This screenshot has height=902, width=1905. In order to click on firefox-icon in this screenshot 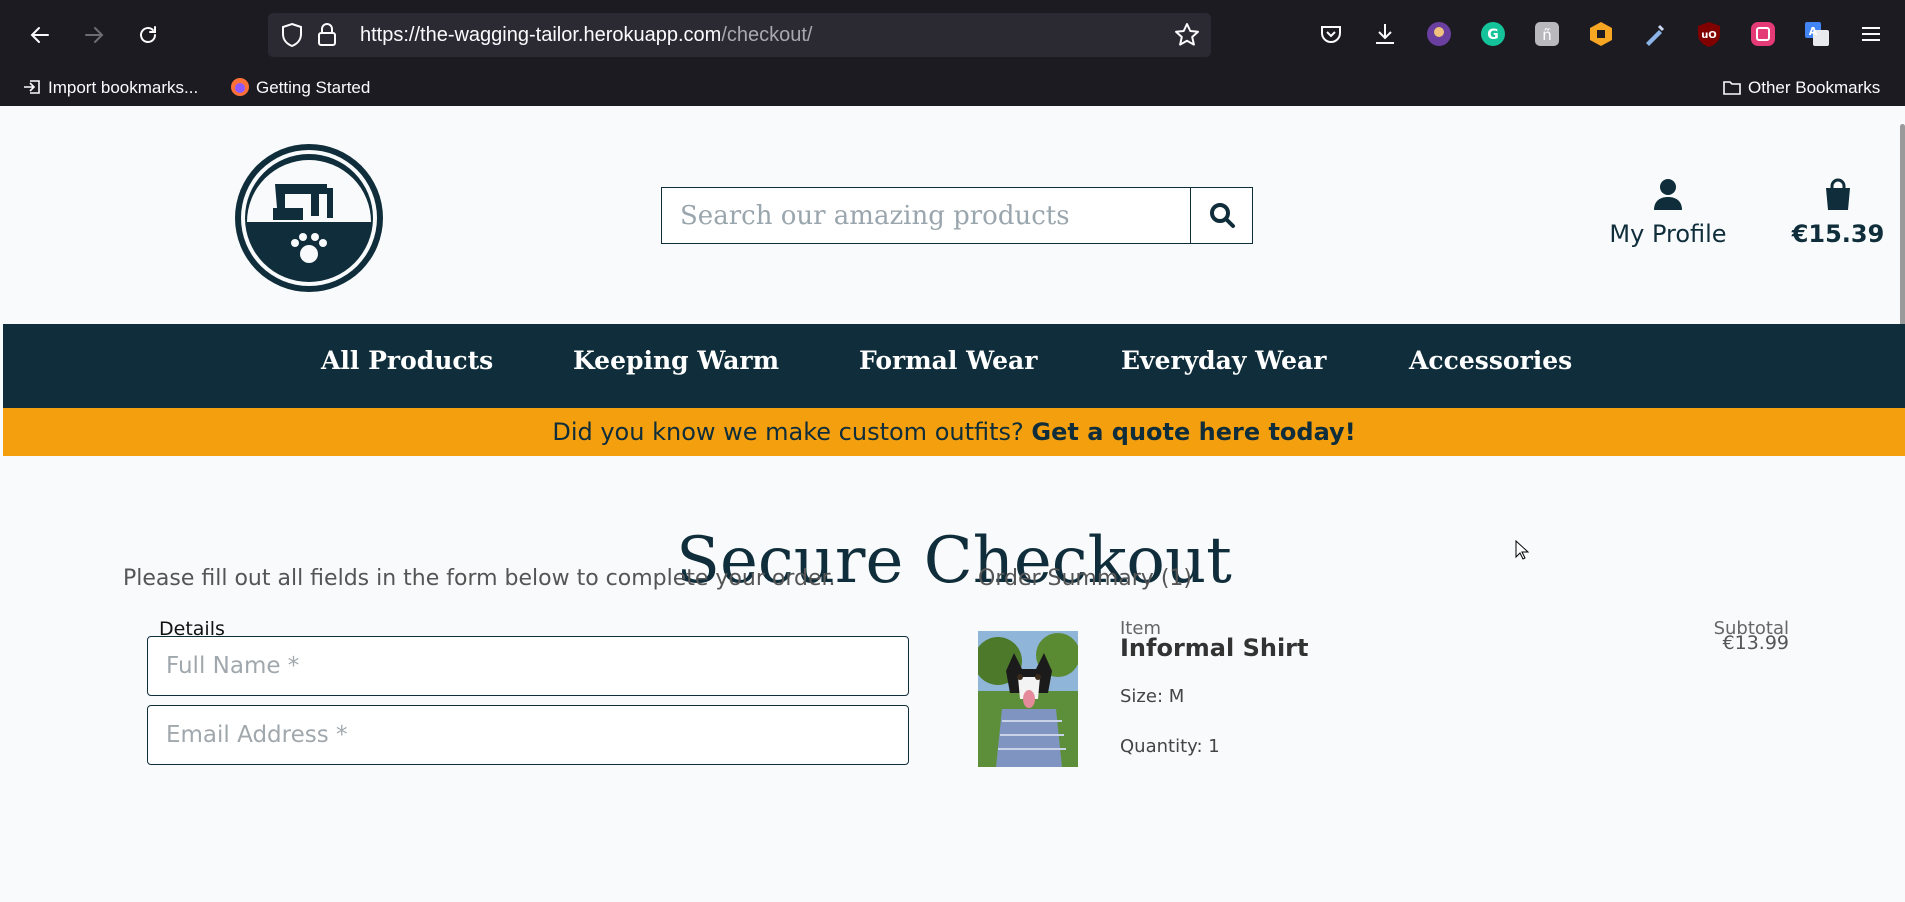, I will do `click(240, 87)`.